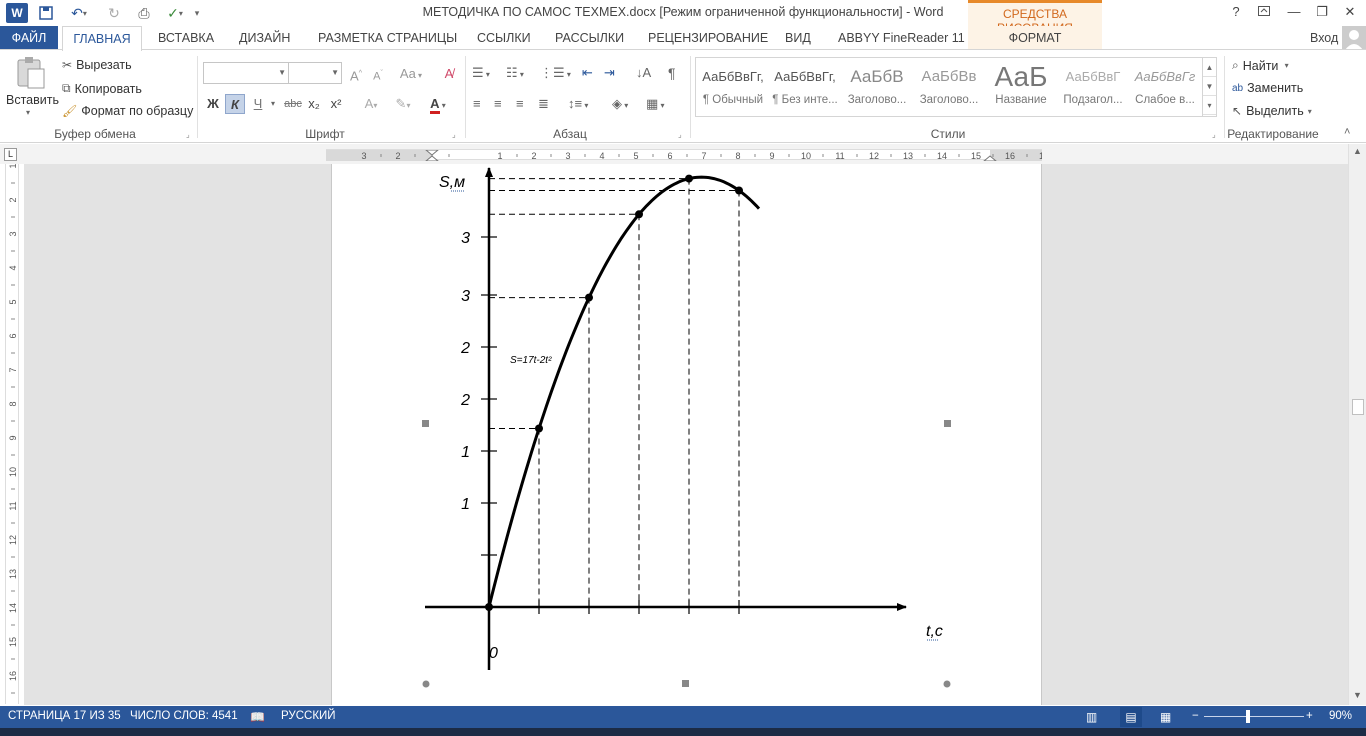 The width and height of the screenshot is (1366, 736). I want to click on collapse-ribbon-icon: ˄, so click(1347, 132).